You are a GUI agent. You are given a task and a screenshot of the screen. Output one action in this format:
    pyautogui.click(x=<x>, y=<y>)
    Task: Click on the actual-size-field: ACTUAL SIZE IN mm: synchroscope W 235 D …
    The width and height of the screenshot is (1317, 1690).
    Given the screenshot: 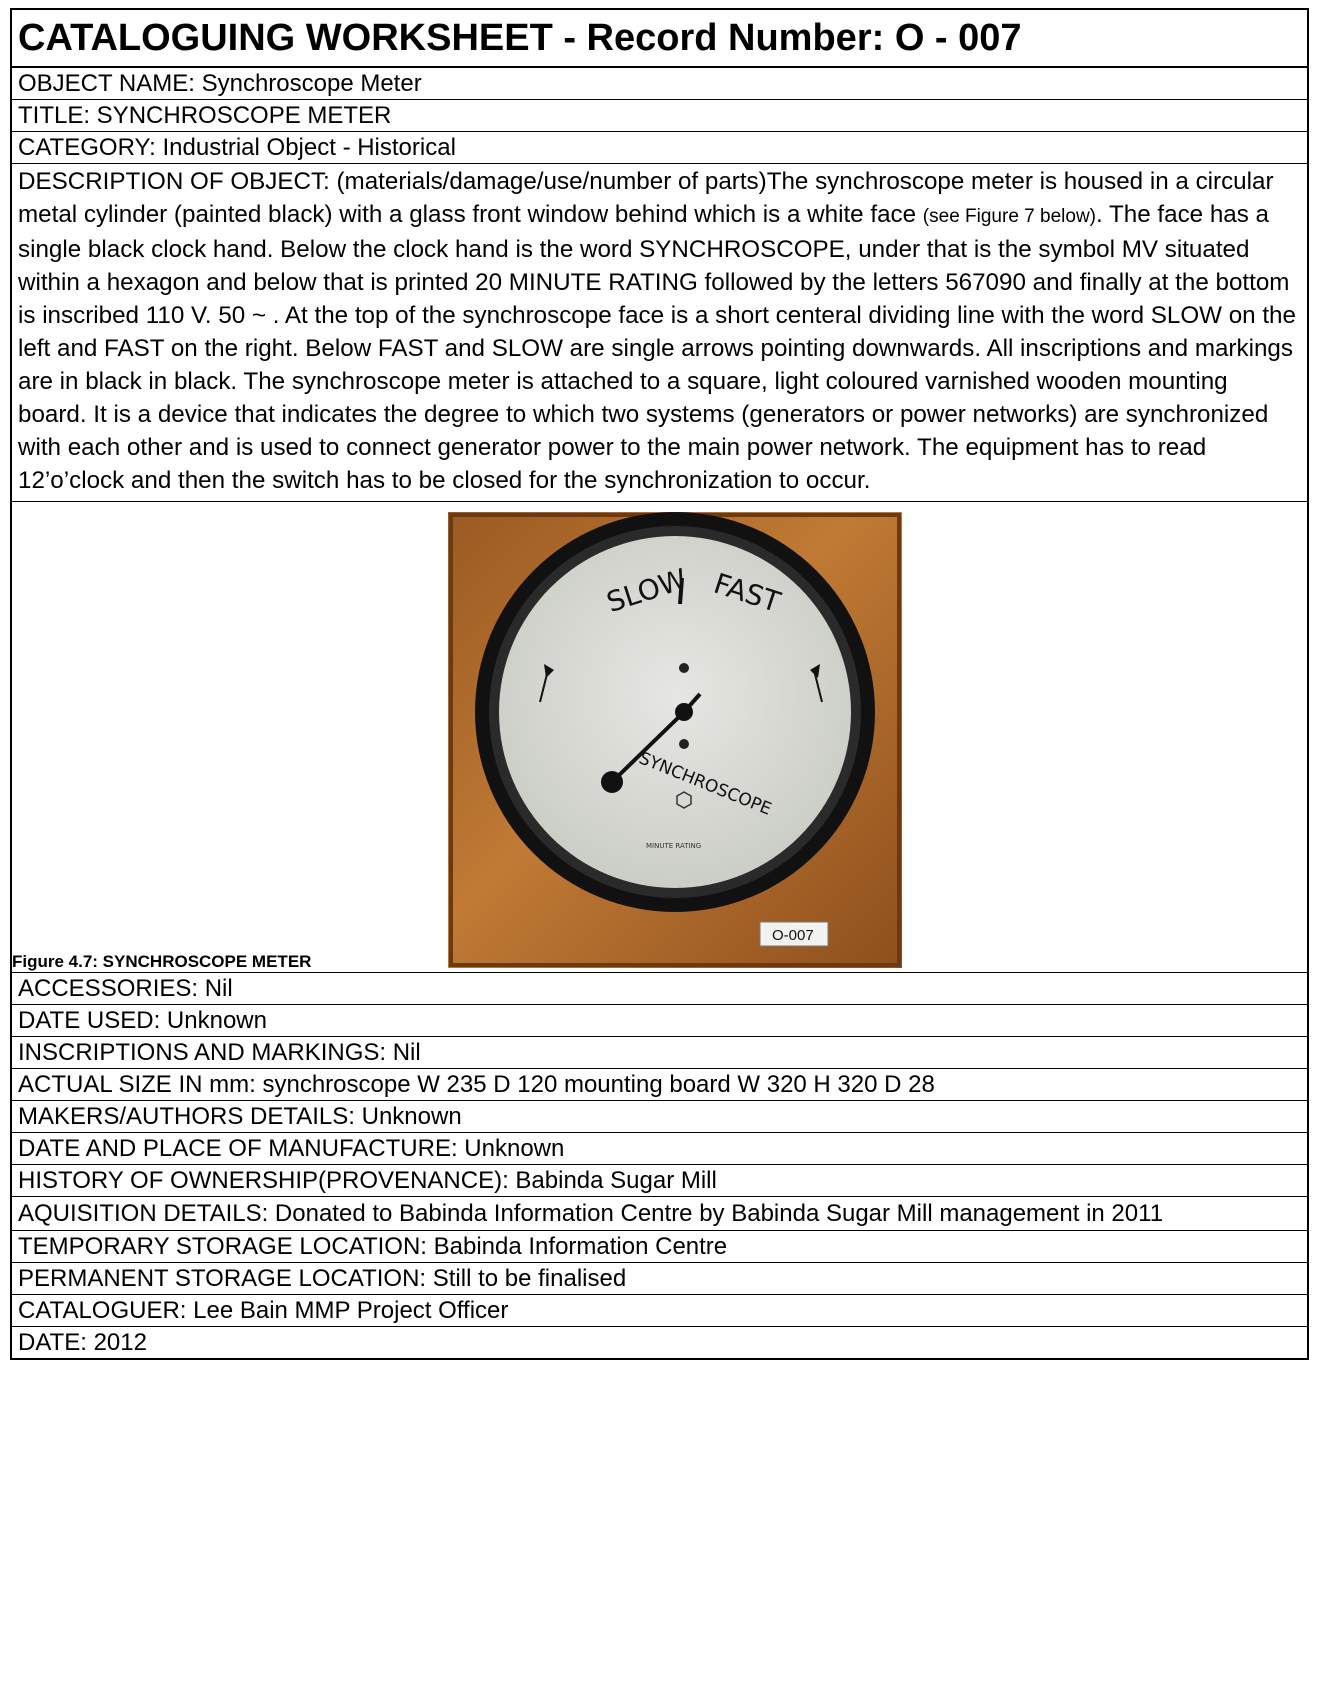 What is the action you would take?
    pyautogui.click(x=659, y=1085)
    